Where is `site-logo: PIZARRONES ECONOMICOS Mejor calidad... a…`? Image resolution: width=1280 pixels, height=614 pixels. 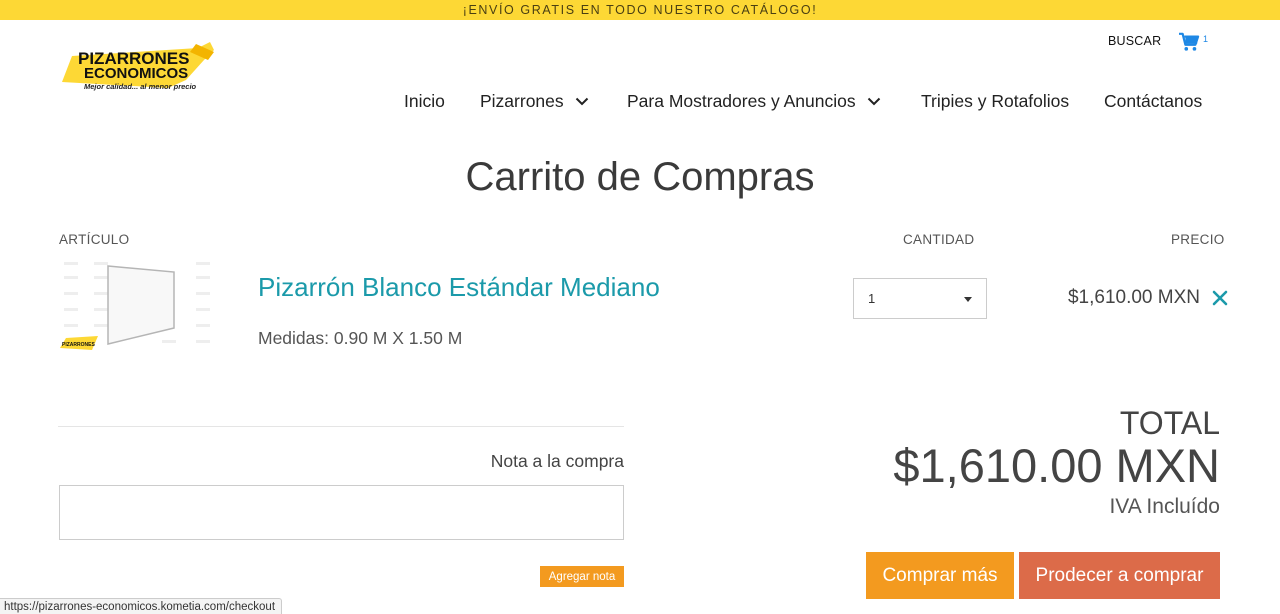
site-logo: PIZARRONES ECONOMICOS Mejor calidad... a… is located at coordinates (137, 67).